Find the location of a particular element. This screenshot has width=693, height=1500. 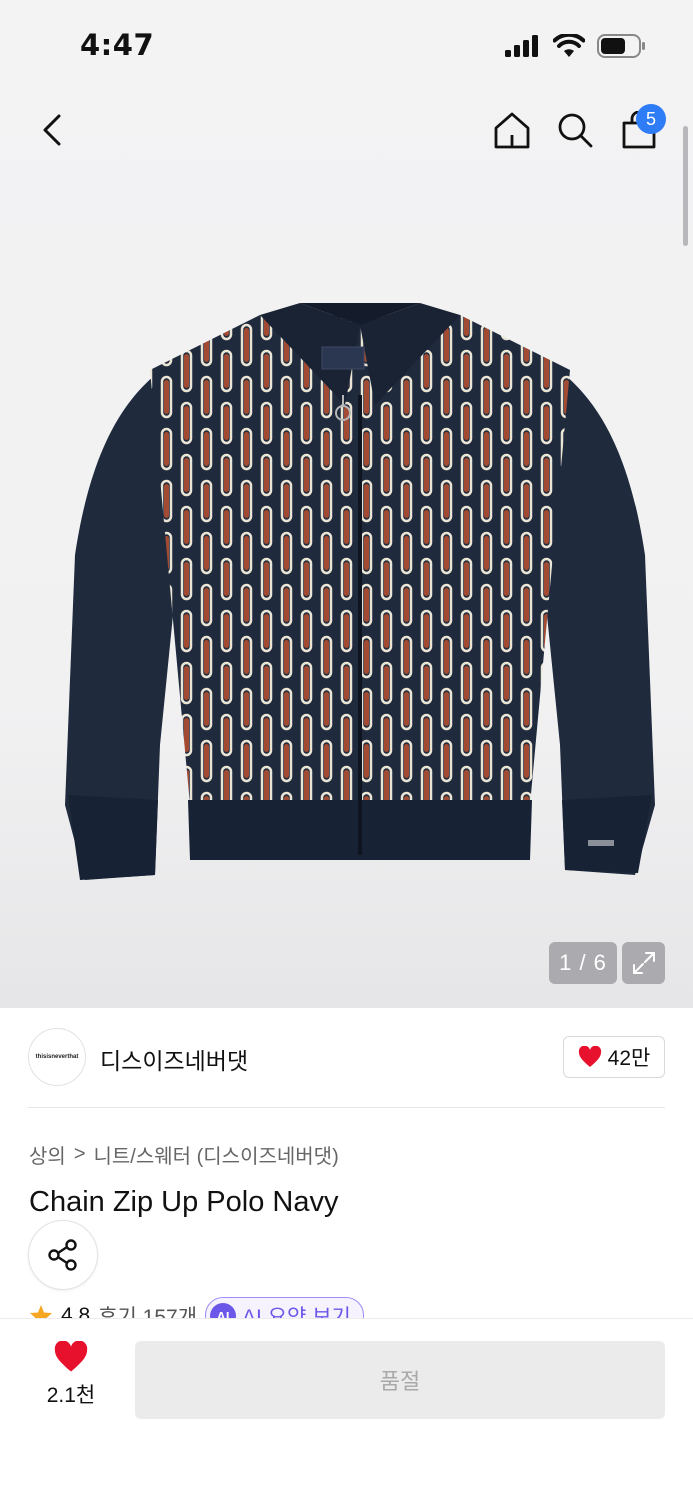

breadcrumb: 상의 > 니트/스웨터 (디스이즈네버댓) is located at coordinates (184, 1154).